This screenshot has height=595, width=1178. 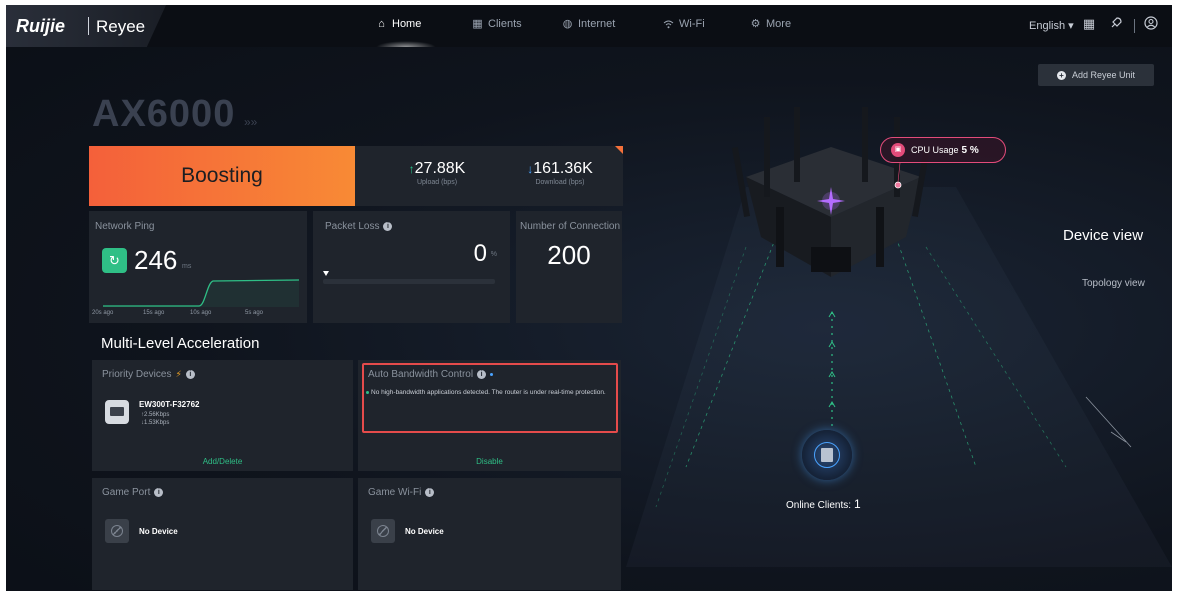 I want to click on game-wifi-empty: No Device, so click(x=424, y=531).